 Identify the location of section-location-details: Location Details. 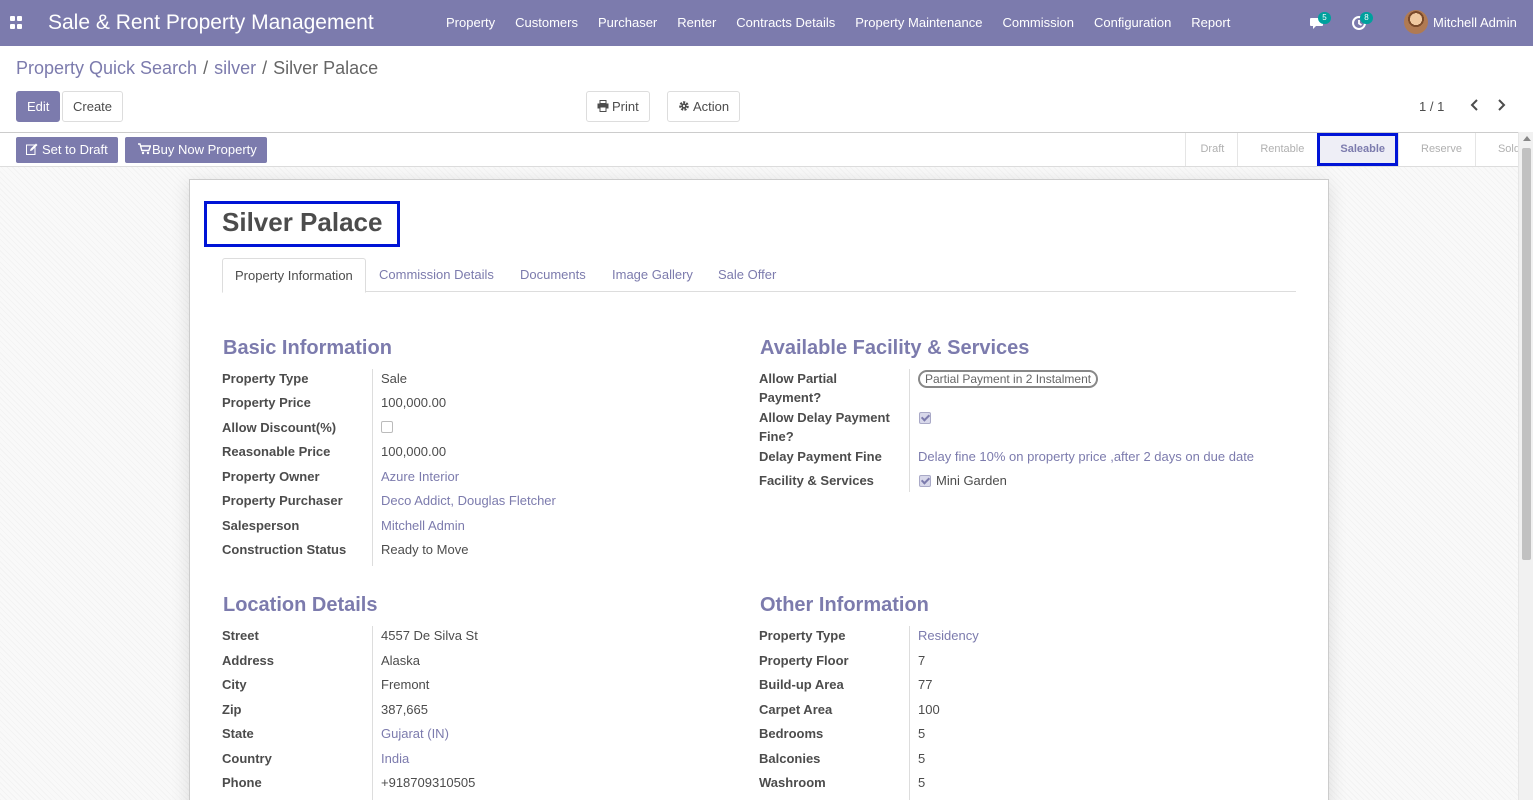
(300, 605).